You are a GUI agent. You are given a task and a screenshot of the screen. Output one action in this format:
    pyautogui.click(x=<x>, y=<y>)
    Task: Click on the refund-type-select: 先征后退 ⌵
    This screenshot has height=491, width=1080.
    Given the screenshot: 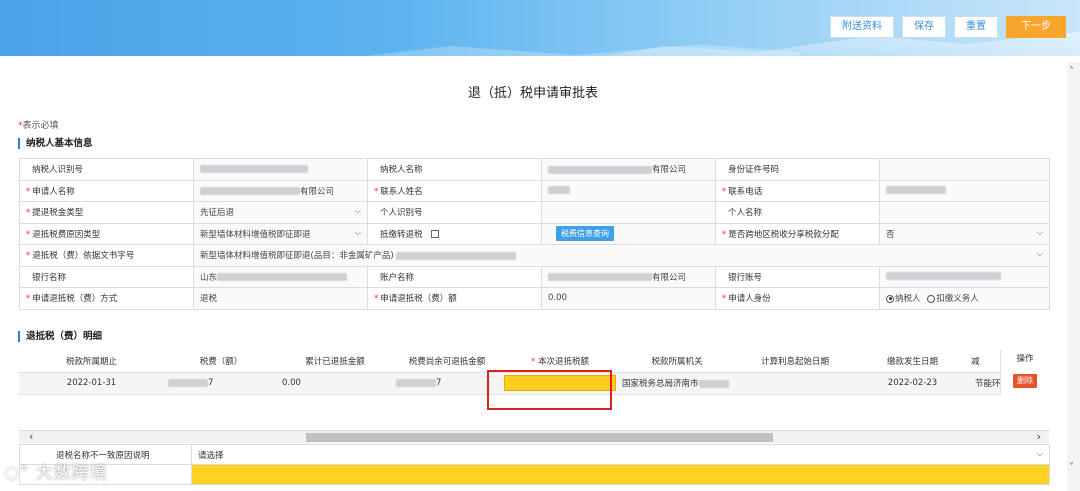 What is the action you would take?
    pyautogui.click(x=280, y=212)
    